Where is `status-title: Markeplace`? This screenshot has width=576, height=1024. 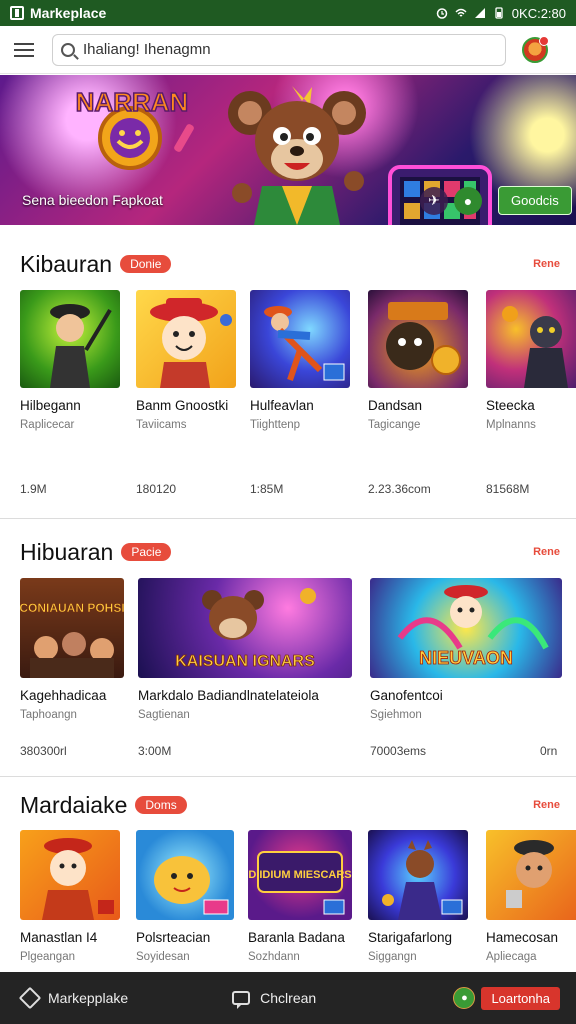 status-title: Markeplace is located at coordinates (68, 13).